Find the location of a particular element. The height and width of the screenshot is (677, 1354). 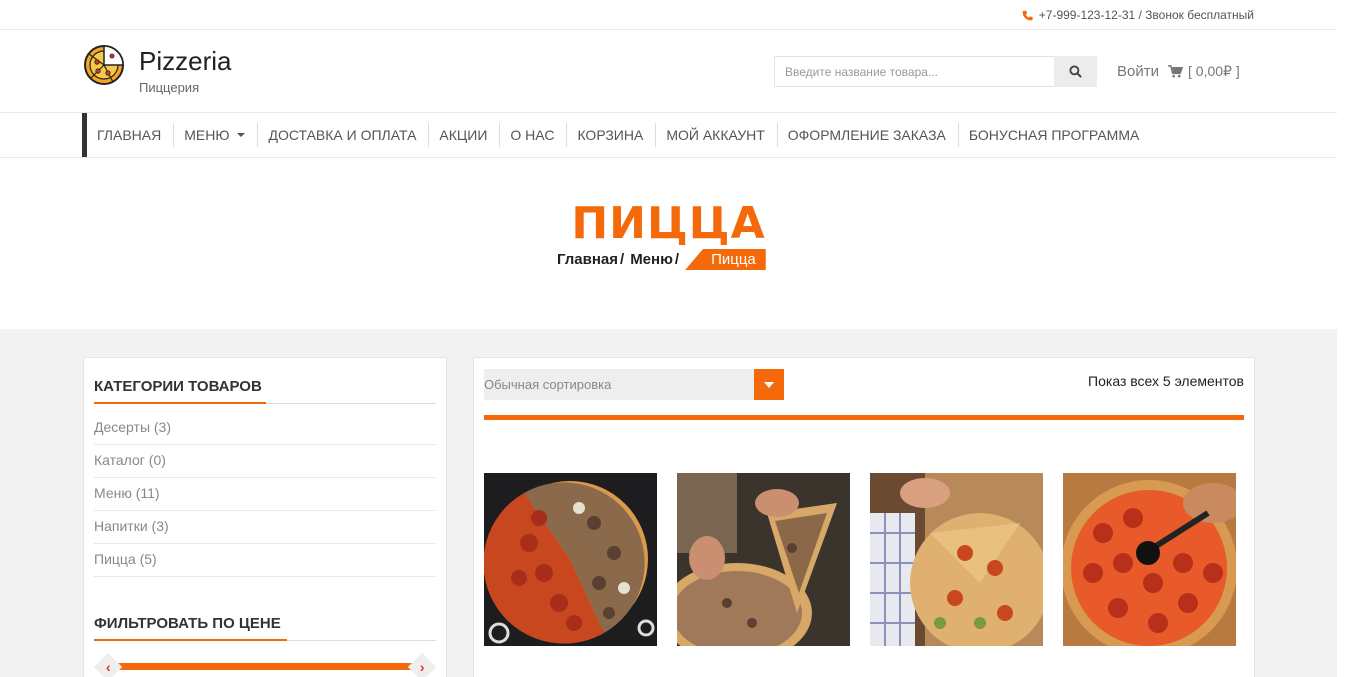

phone-info: +7-999-123-12-31 / Звонок бесплатный is located at coordinates (1138, 15).